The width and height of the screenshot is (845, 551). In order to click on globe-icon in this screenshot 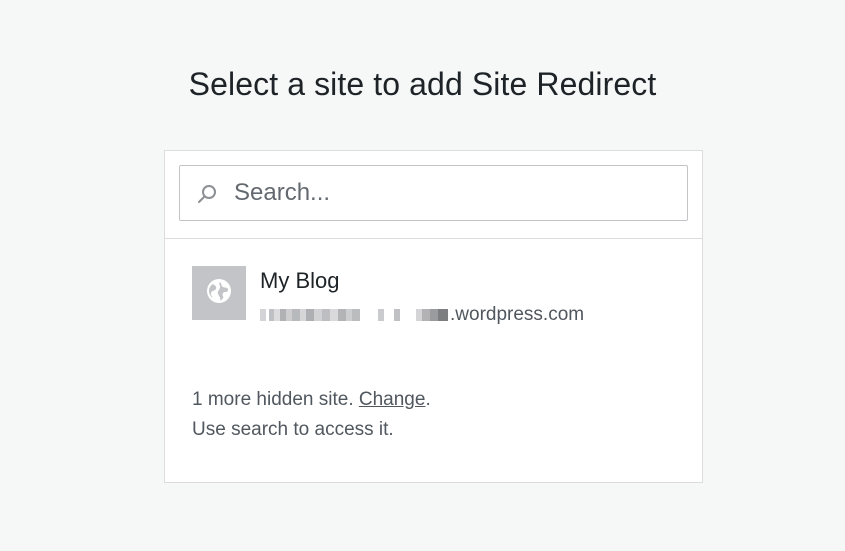, I will do `click(219, 293)`.